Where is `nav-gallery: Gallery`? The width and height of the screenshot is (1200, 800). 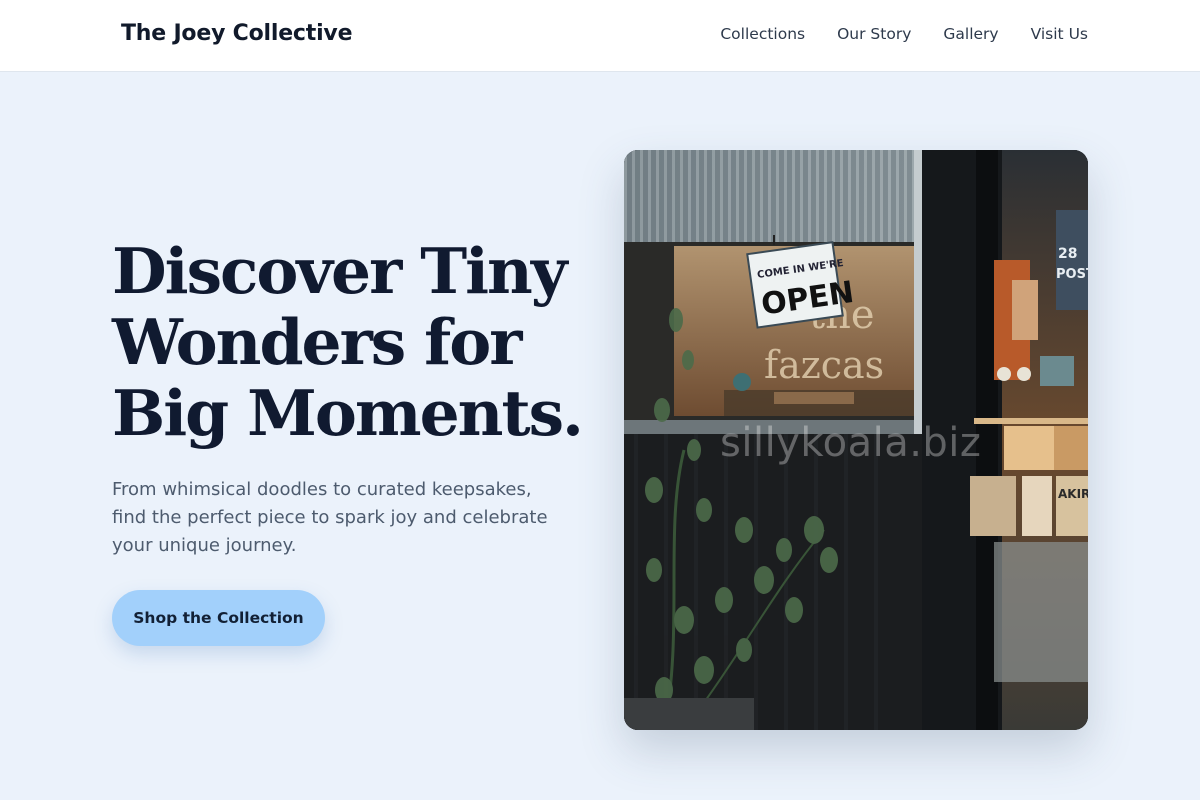
nav-gallery: Gallery is located at coordinates (970, 34).